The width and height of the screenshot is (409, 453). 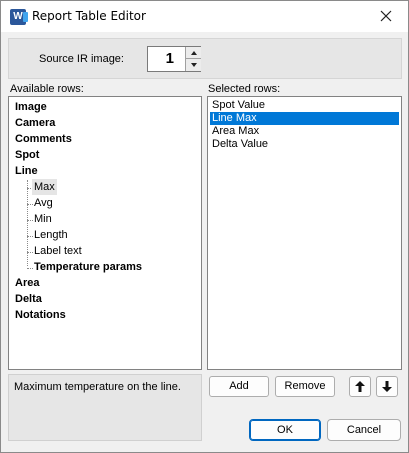 What do you see at coordinates (205, 58) in the screenshot?
I see `source-ir-image-group: Source IR image: 1` at bounding box center [205, 58].